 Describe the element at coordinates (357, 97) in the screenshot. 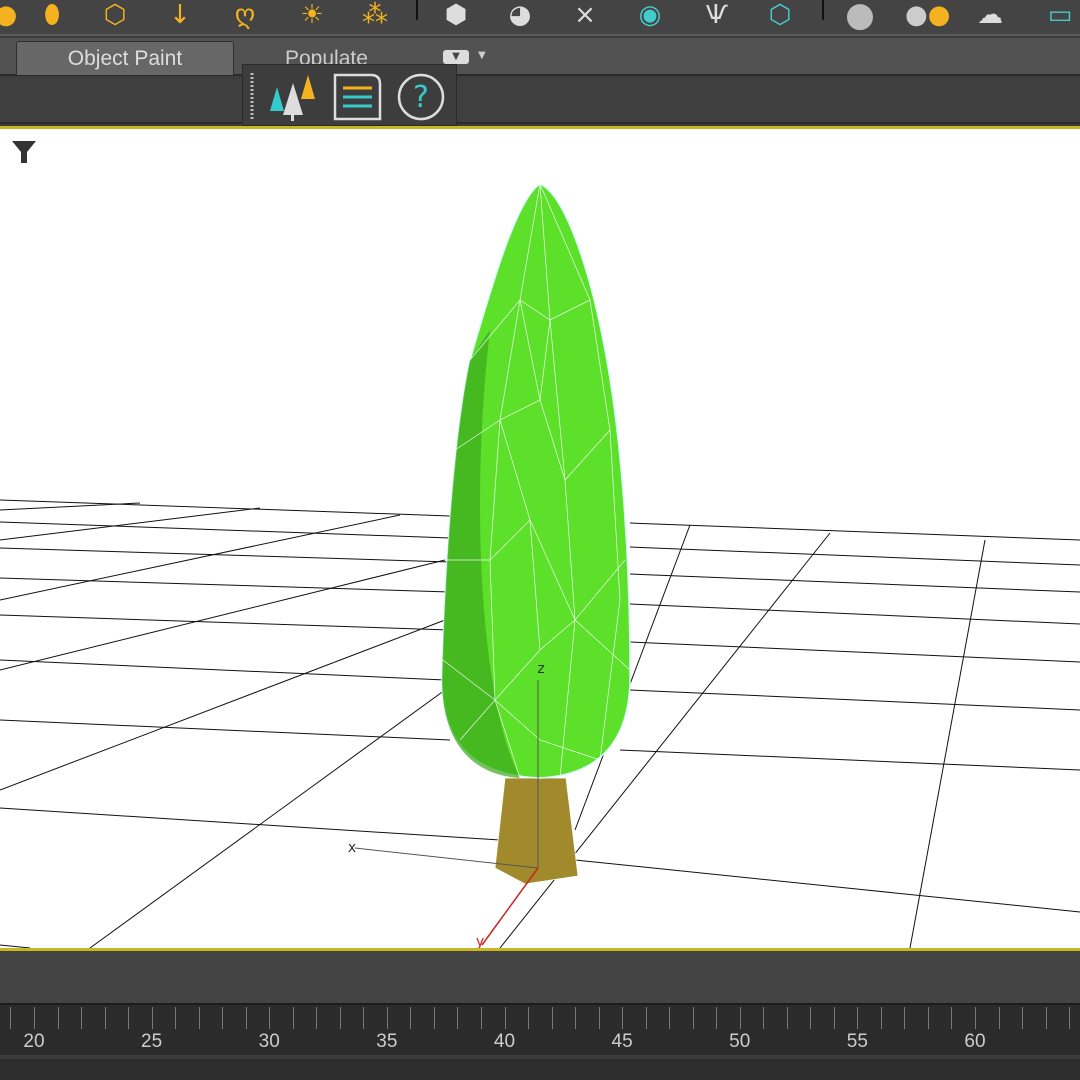

I see `list-icon` at that location.